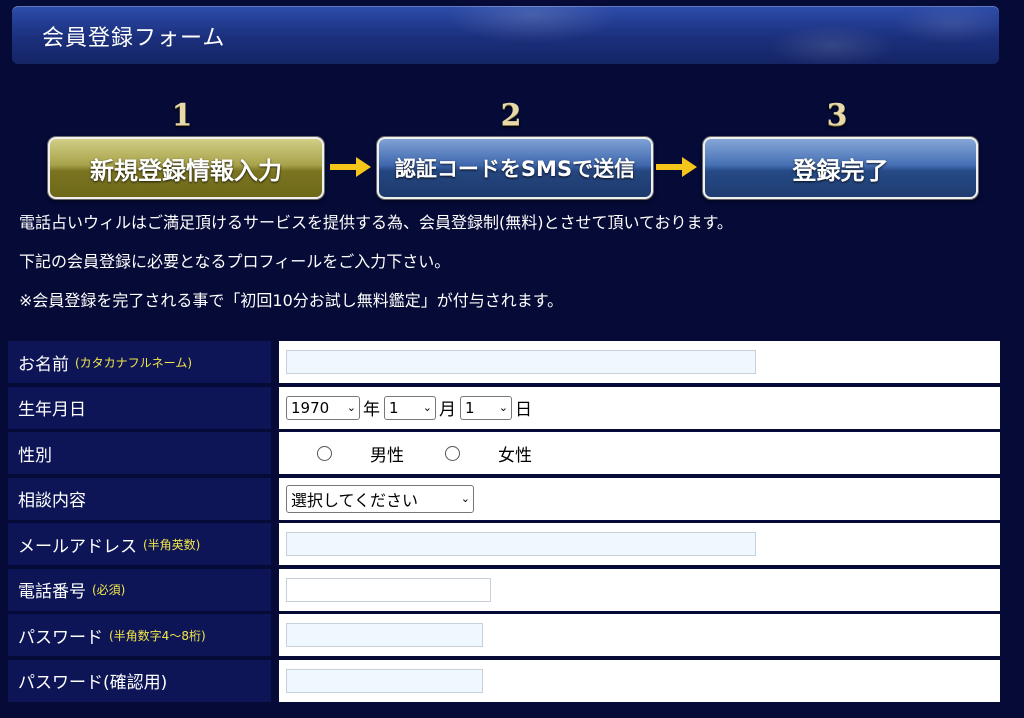 This screenshot has width=1024, height=718. What do you see at coordinates (523, 410) in the screenshot?
I see `day-unit: 日` at bounding box center [523, 410].